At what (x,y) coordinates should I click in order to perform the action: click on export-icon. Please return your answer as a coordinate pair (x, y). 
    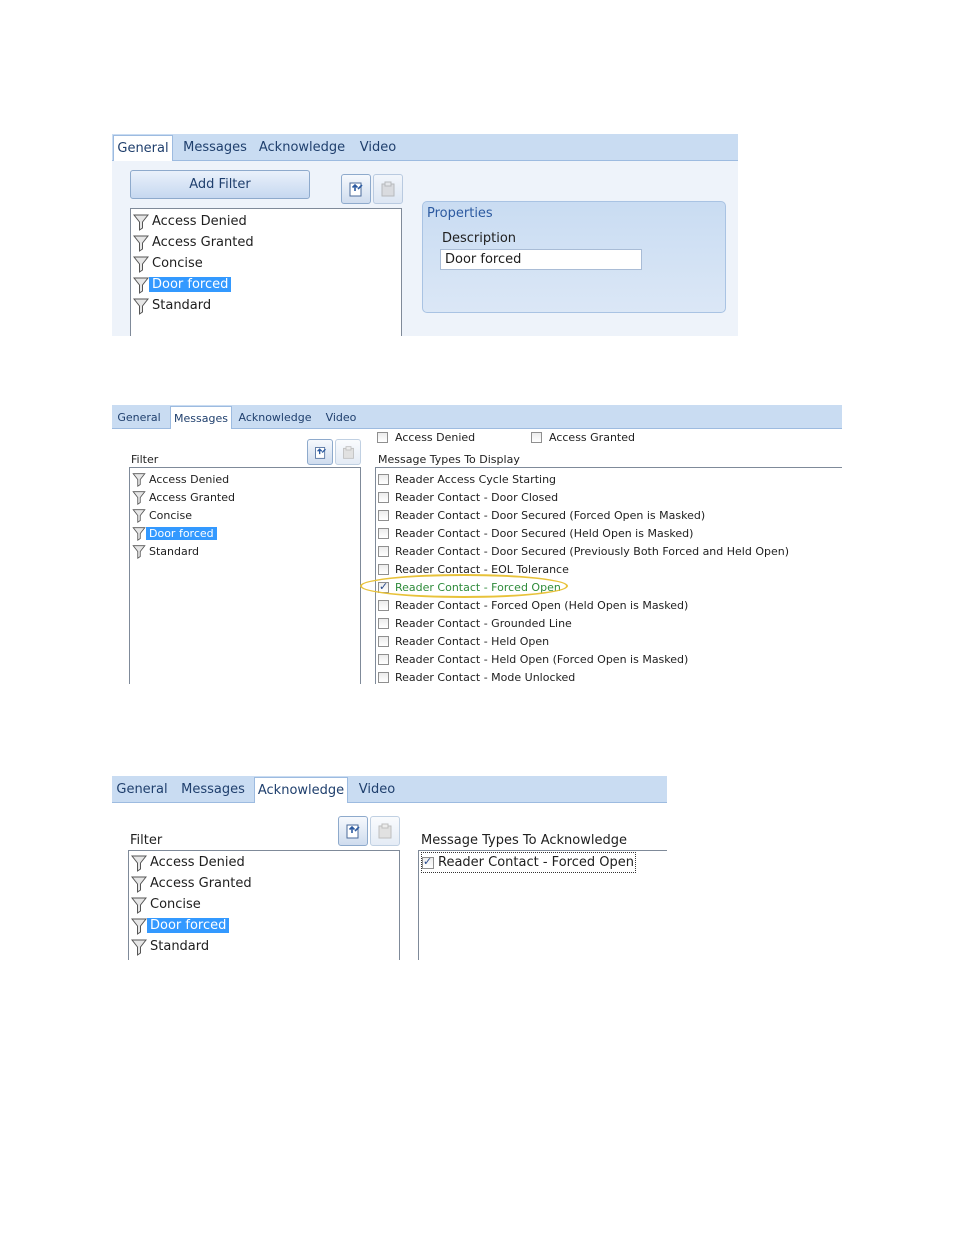
    Looking at the image, I should click on (320, 452).